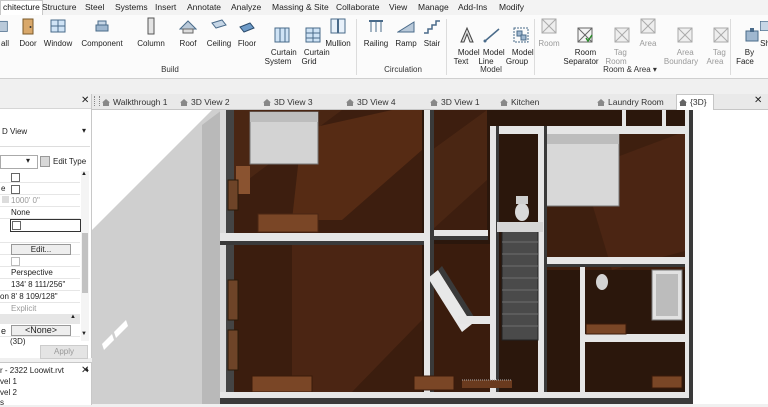 The height and width of the screenshot is (407, 768). Describe the element at coordinates (219, 24) in the screenshot. I see `ceiling-icon` at that location.